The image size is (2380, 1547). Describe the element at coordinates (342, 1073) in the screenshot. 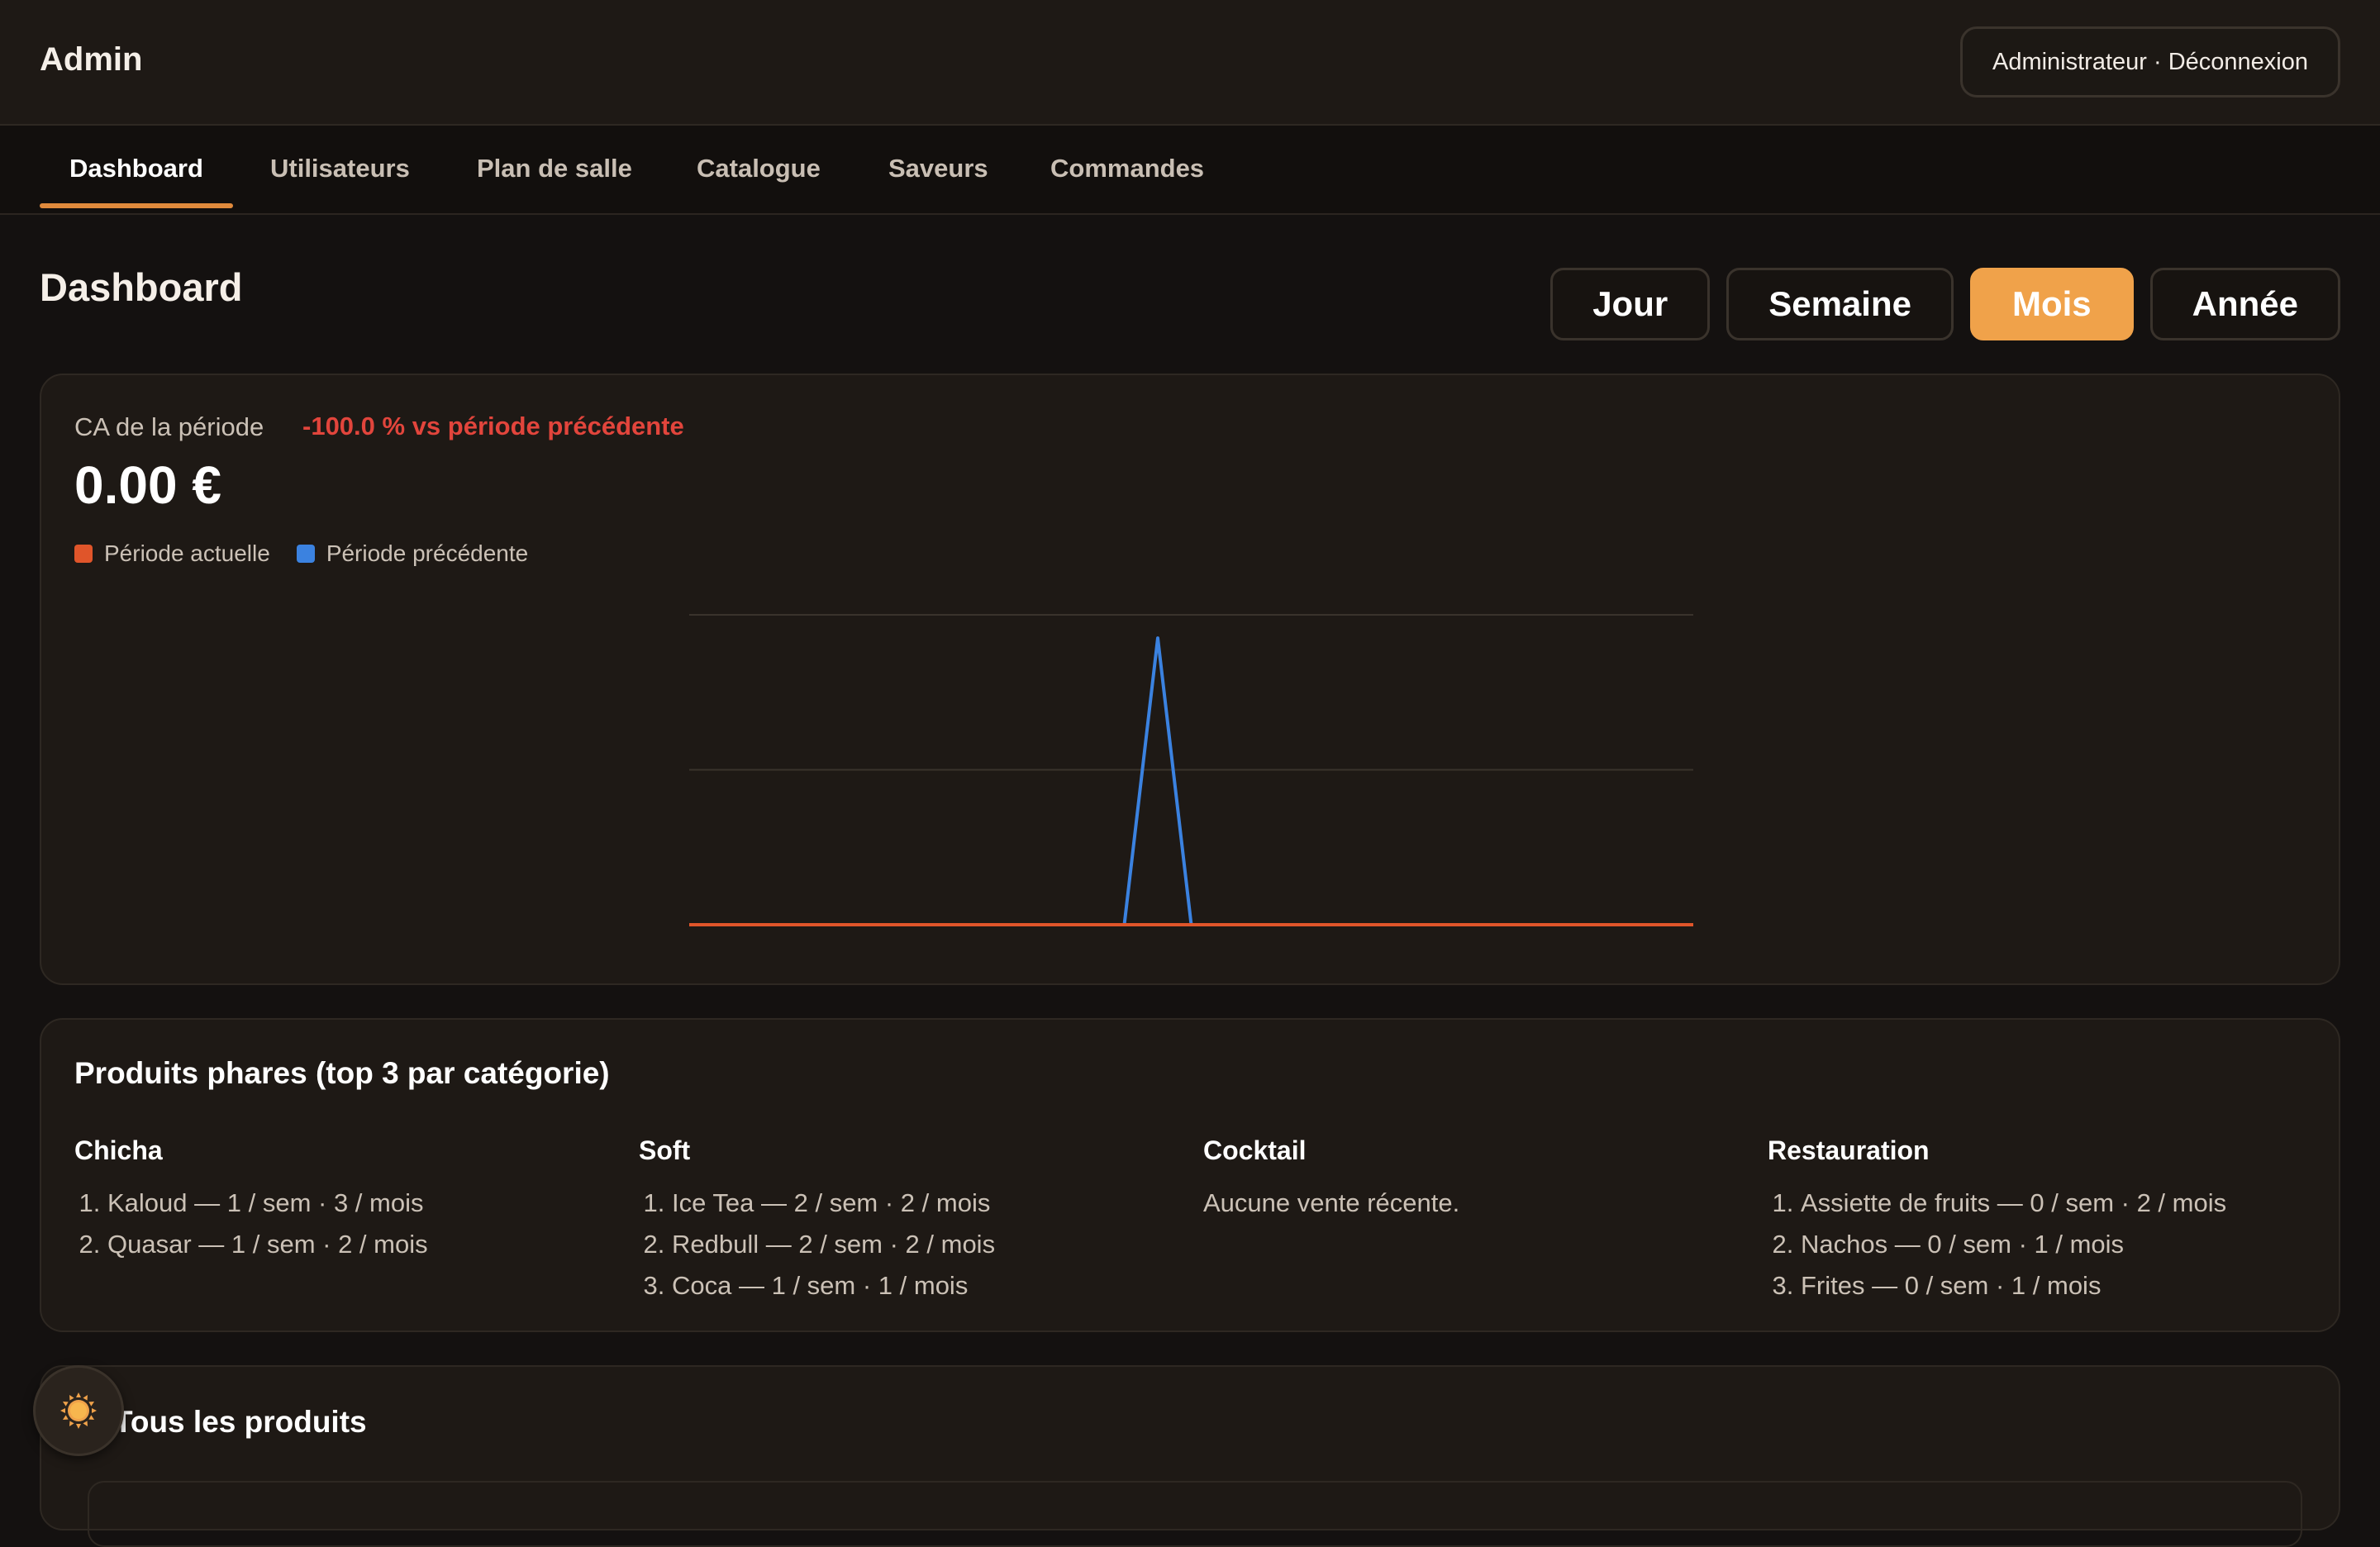

I see `top-products-title: Produits phares (top 3 par catégorie)` at that location.